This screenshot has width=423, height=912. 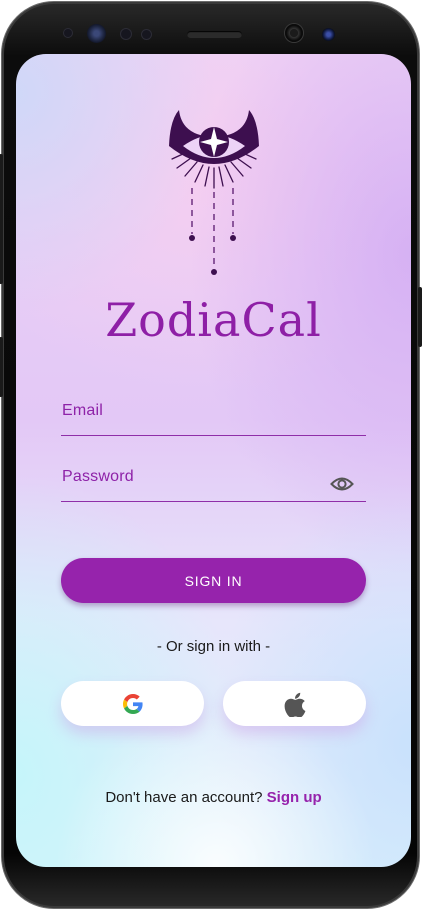 What do you see at coordinates (126, 34) in the screenshot?
I see `light-sensor` at bounding box center [126, 34].